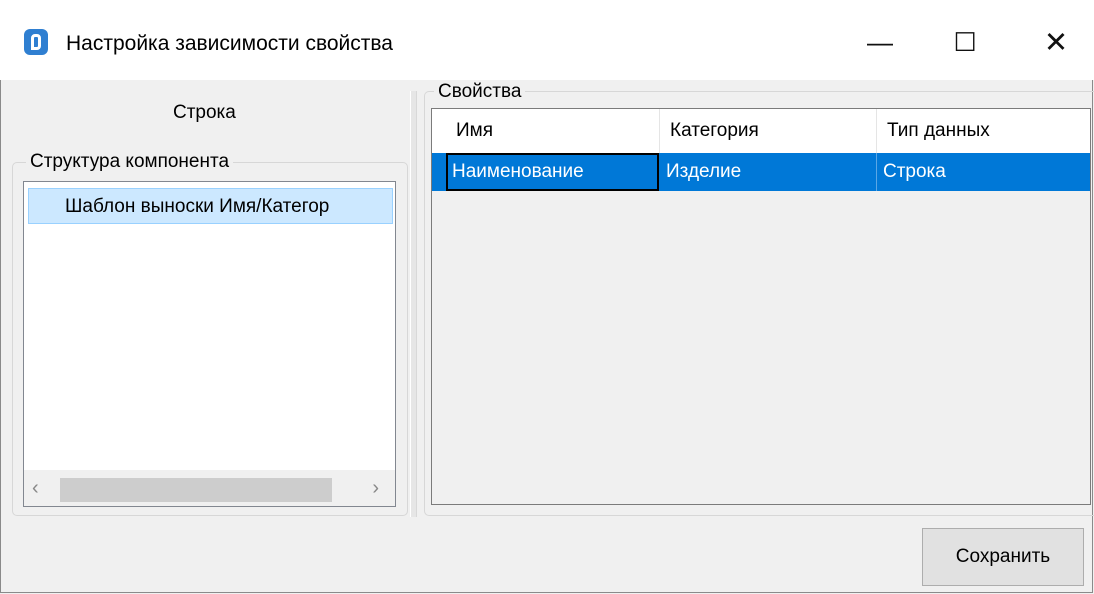  What do you see at coordinates (413, 304) in the screenshot?
I see `panel-splitter` at bounding box center [413, 304].